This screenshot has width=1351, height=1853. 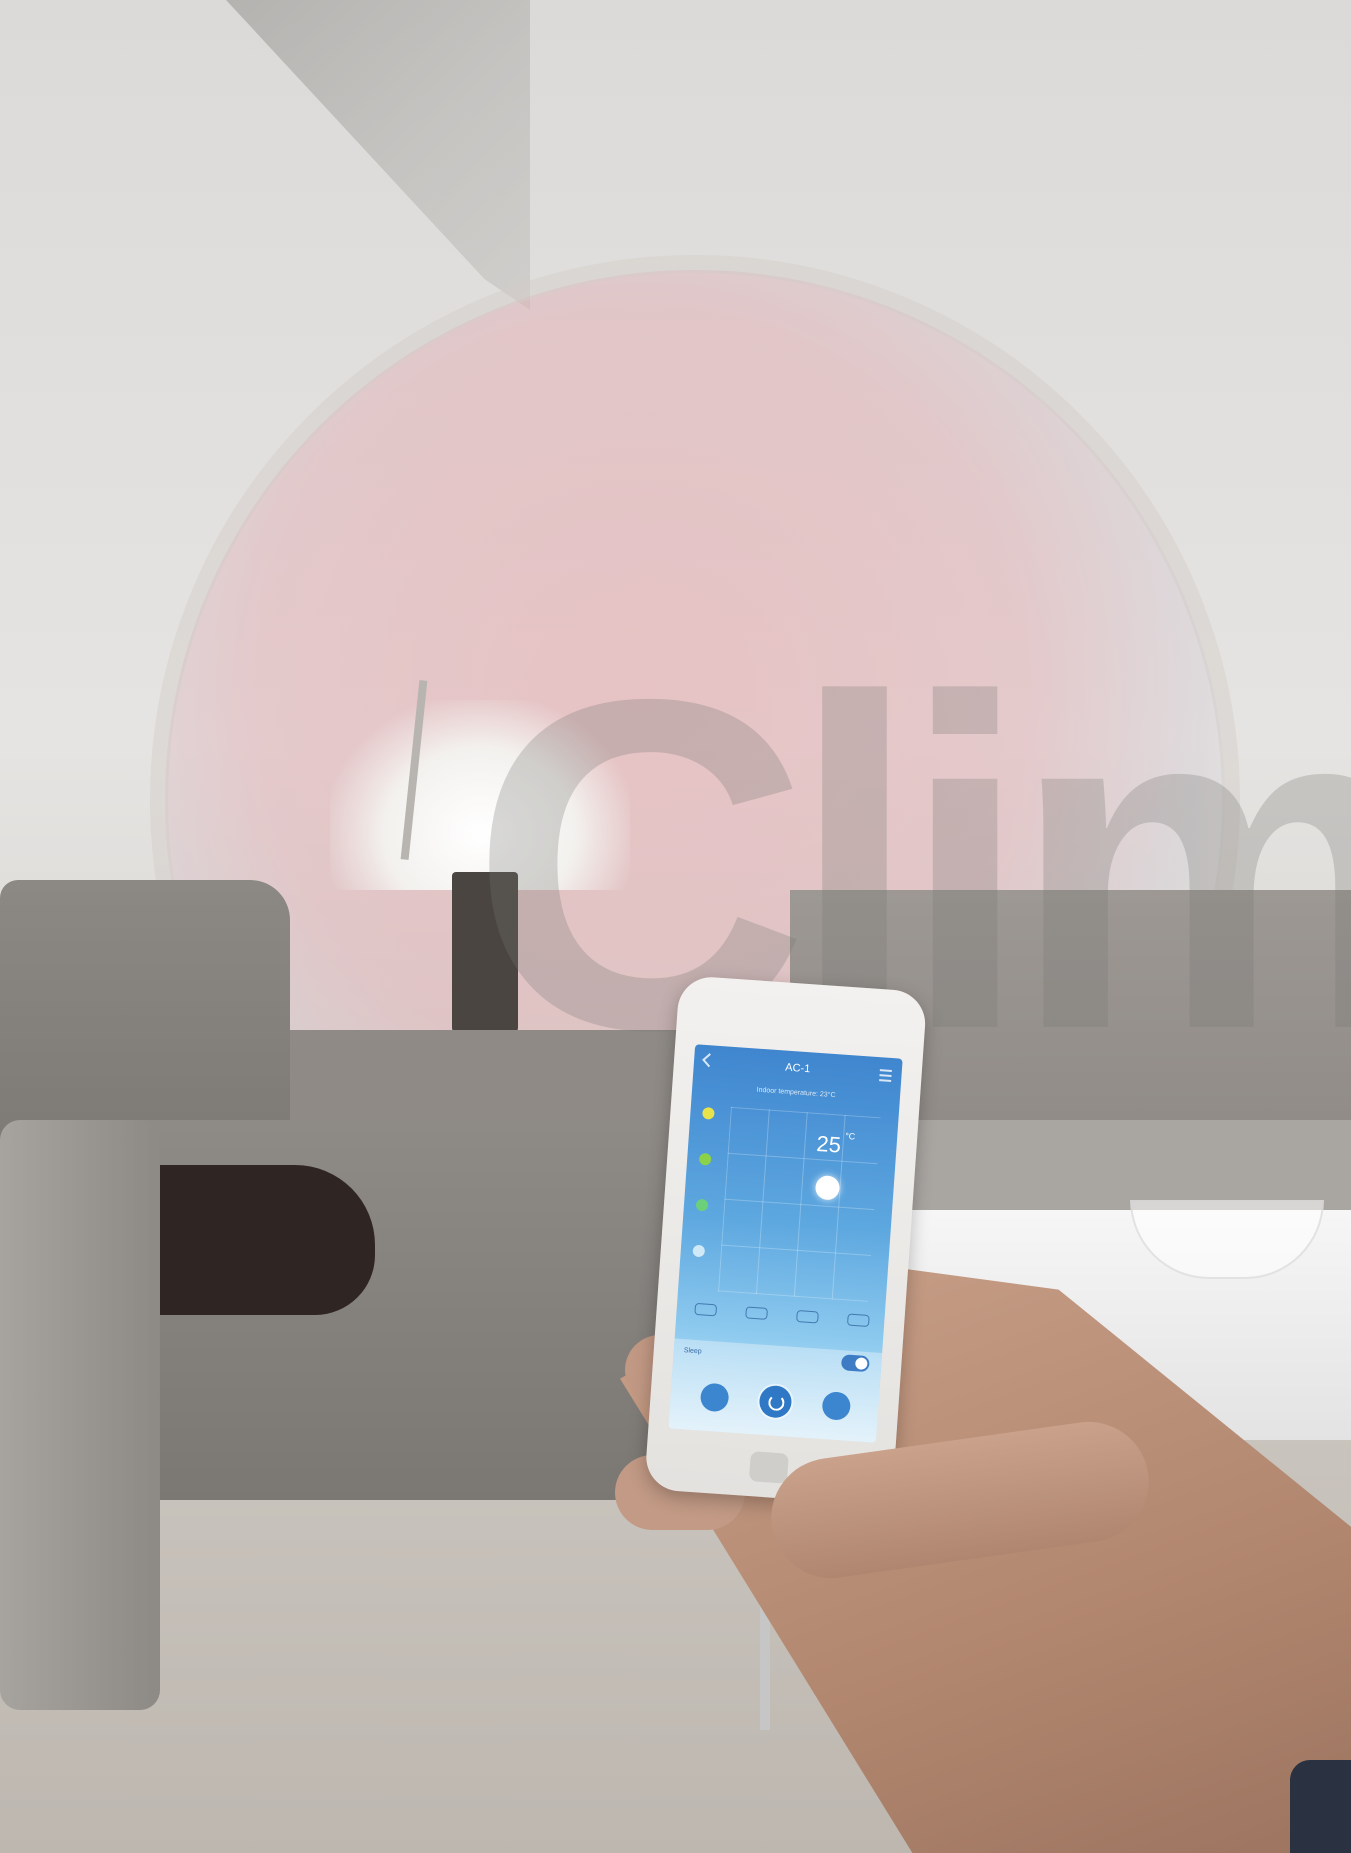 What do you see at coordinates (782, 1315) in the screenshot?
I see `fan-speed-row` at bounding box center [782, 1315].